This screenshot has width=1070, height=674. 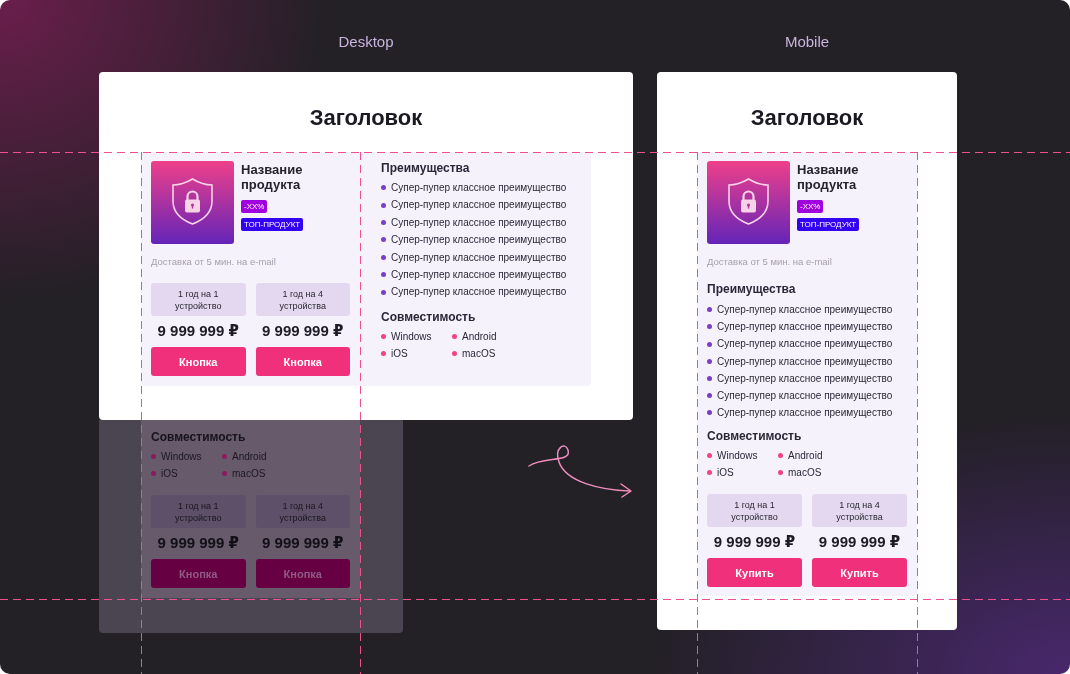 What do you see at coordinates (807, 42) in the screenshot?
I see `view-label: Mobile` at bounding box center [807, 42].